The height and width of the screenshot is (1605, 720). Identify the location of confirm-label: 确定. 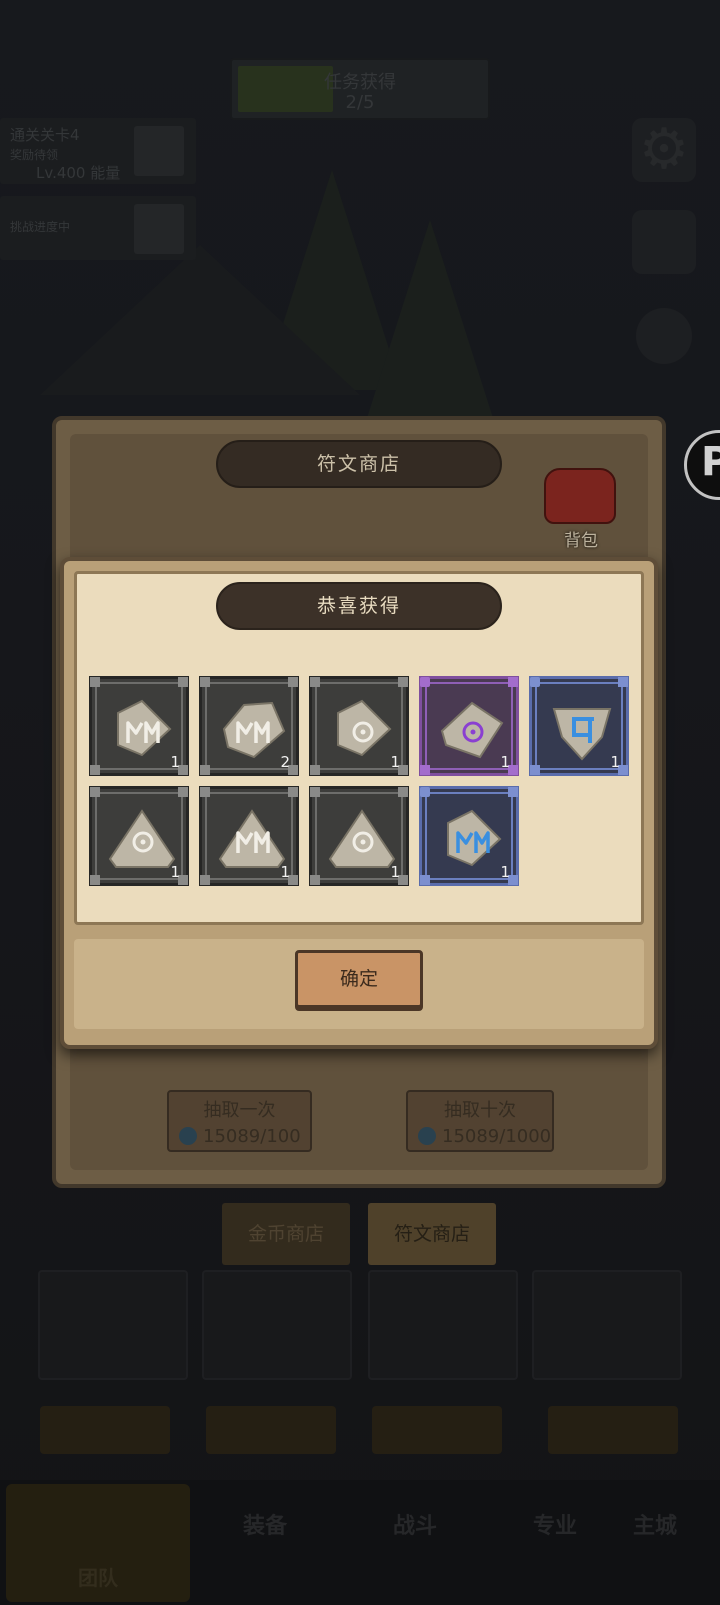
(358, 979).